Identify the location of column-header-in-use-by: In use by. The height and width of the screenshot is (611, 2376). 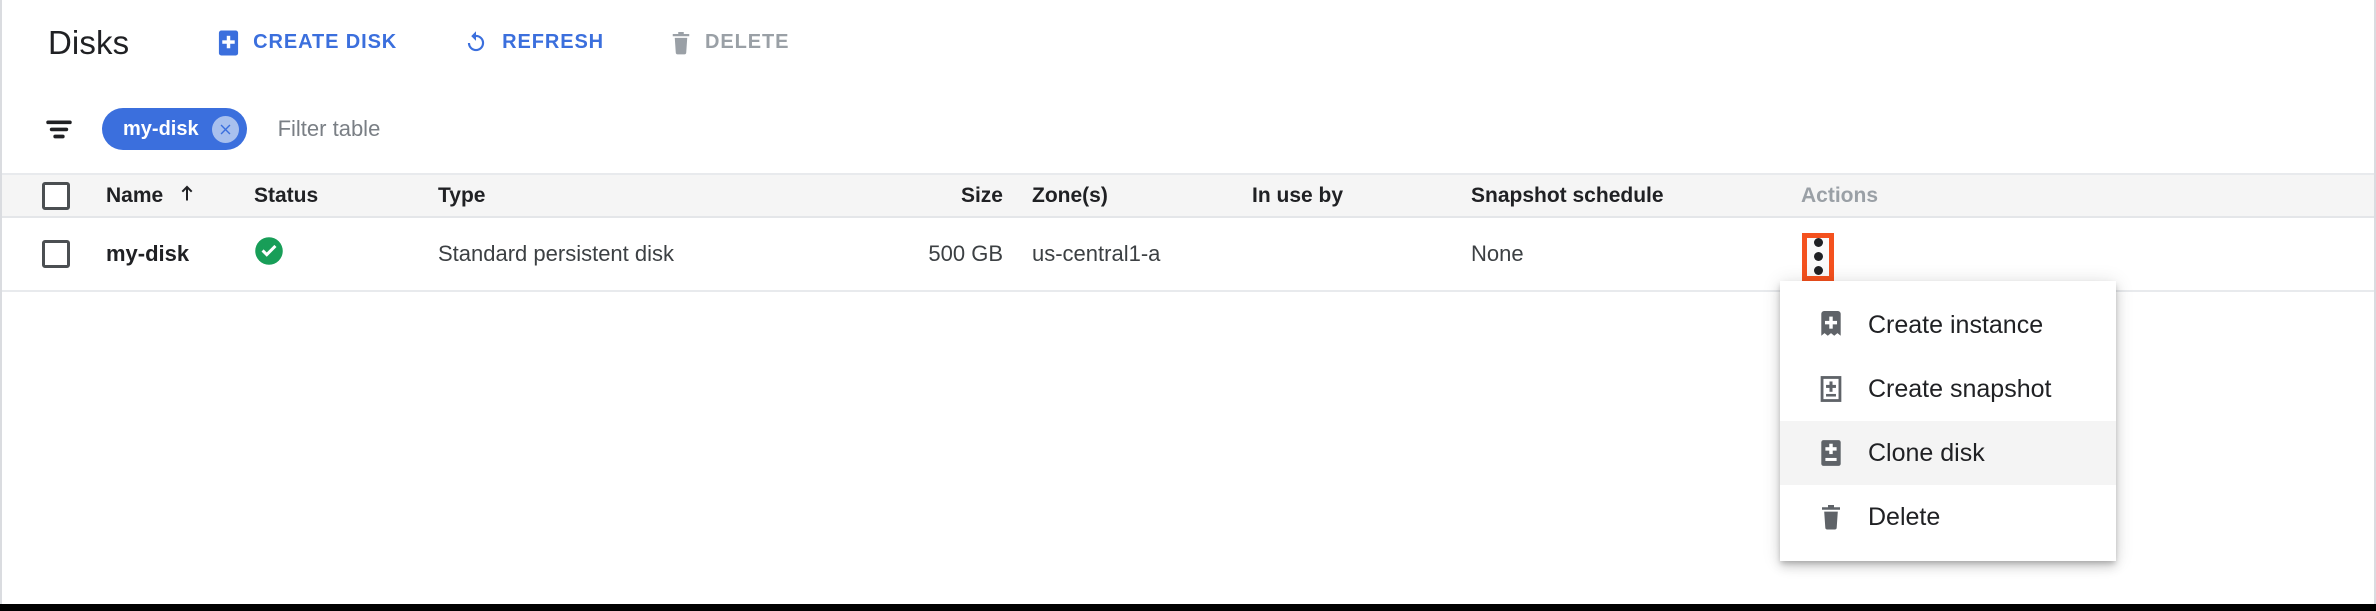
(1339, 196).